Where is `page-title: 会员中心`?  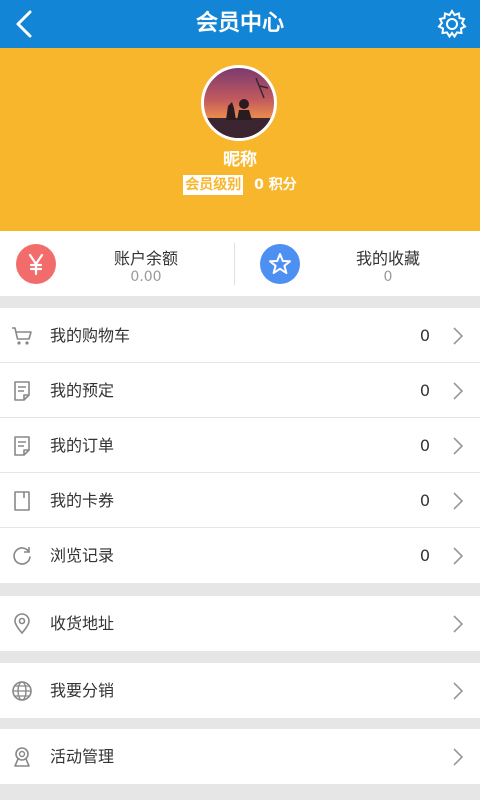
page-title: 会员中心 is located at coordinates (239, 23).